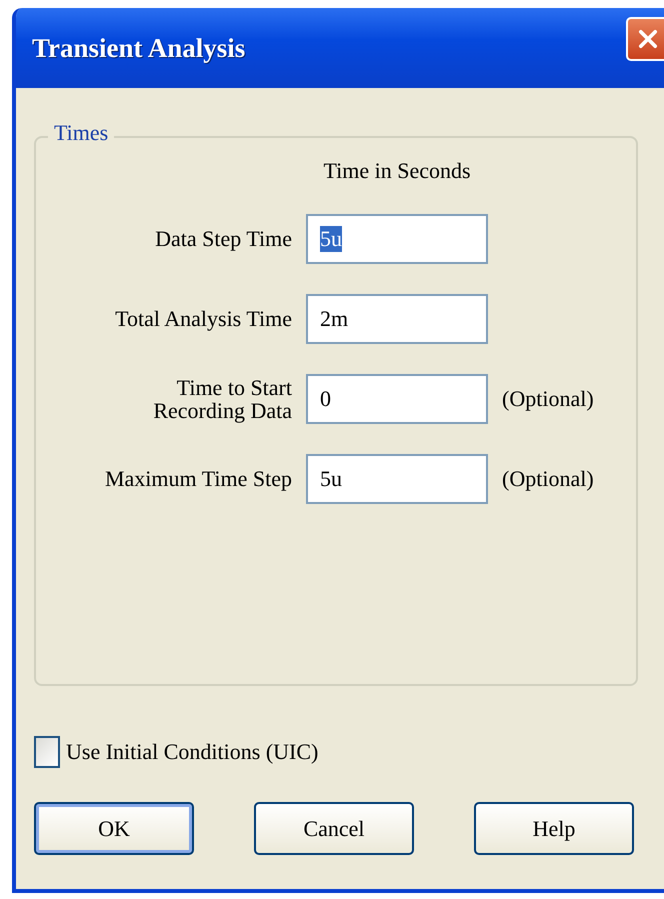  What do you see at coordinates (397, 319) in the screenshot?
I see `input-field: 2m` at bounding box center [397, 319].